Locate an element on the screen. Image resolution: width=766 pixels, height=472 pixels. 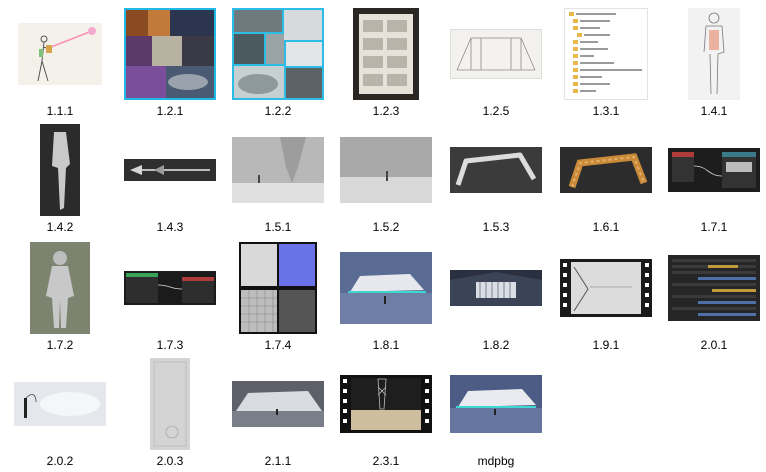
file-item-2-0-3: 2.0.3 is located at coordinates (170, 413).